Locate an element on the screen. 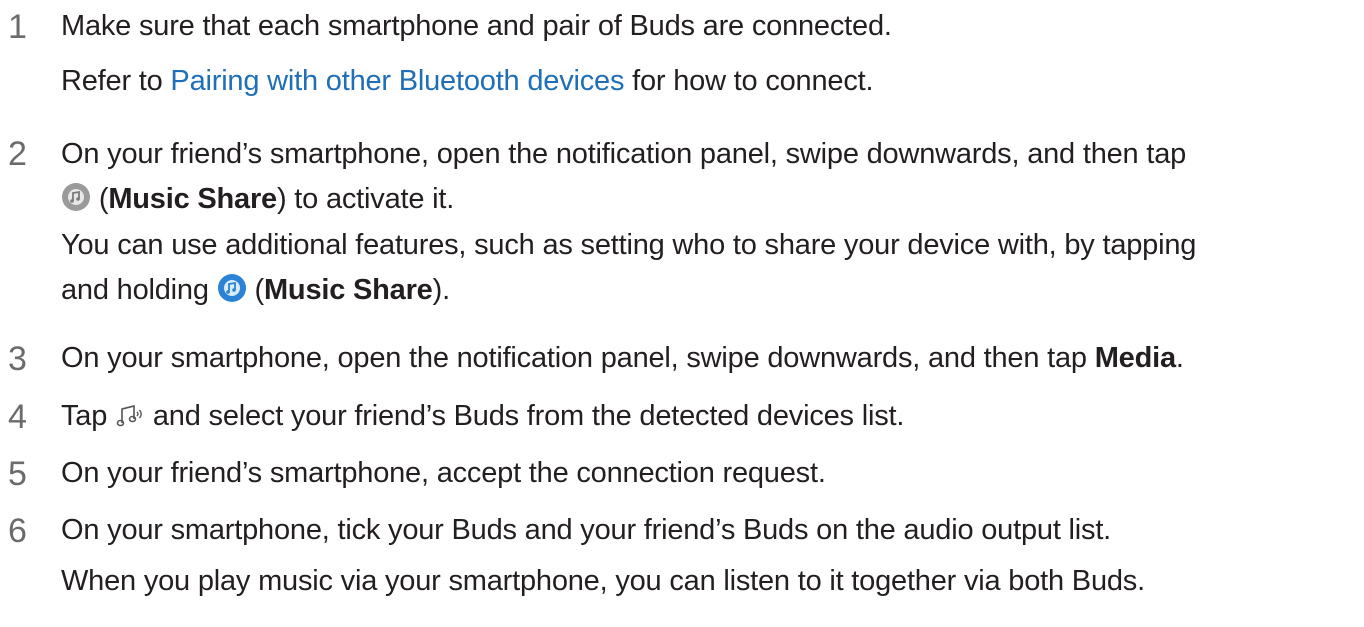 Image resolution: width=1364 pixels, height=627 pixels. step-2-hold-prefix: and holding is located at coordinates (139, 290).